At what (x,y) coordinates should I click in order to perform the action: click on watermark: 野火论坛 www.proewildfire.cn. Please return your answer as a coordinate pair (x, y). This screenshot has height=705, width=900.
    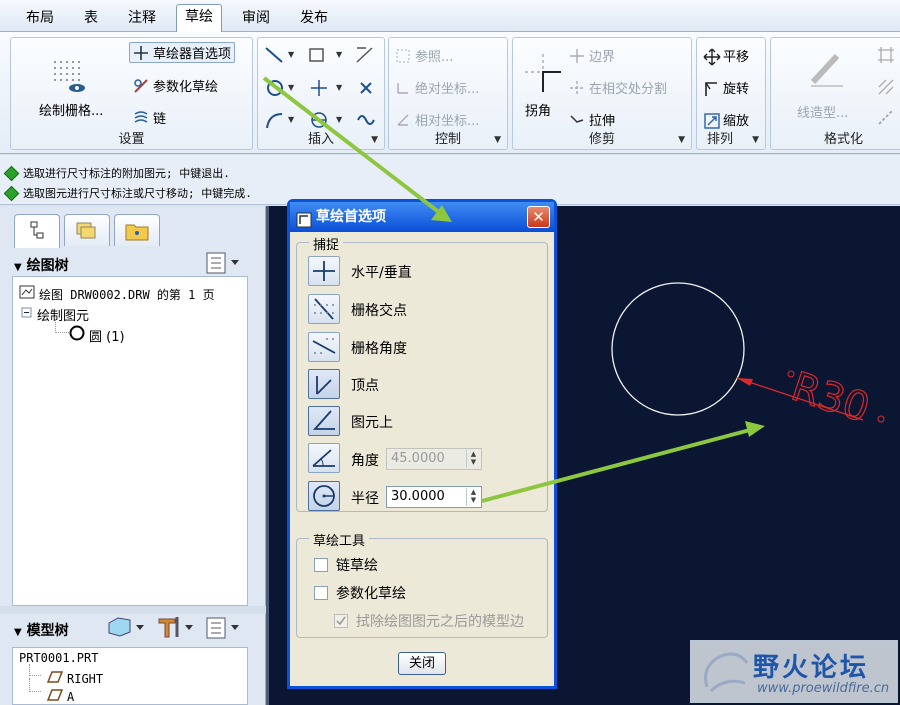
    Looking at the image, I should click on (794, 671).